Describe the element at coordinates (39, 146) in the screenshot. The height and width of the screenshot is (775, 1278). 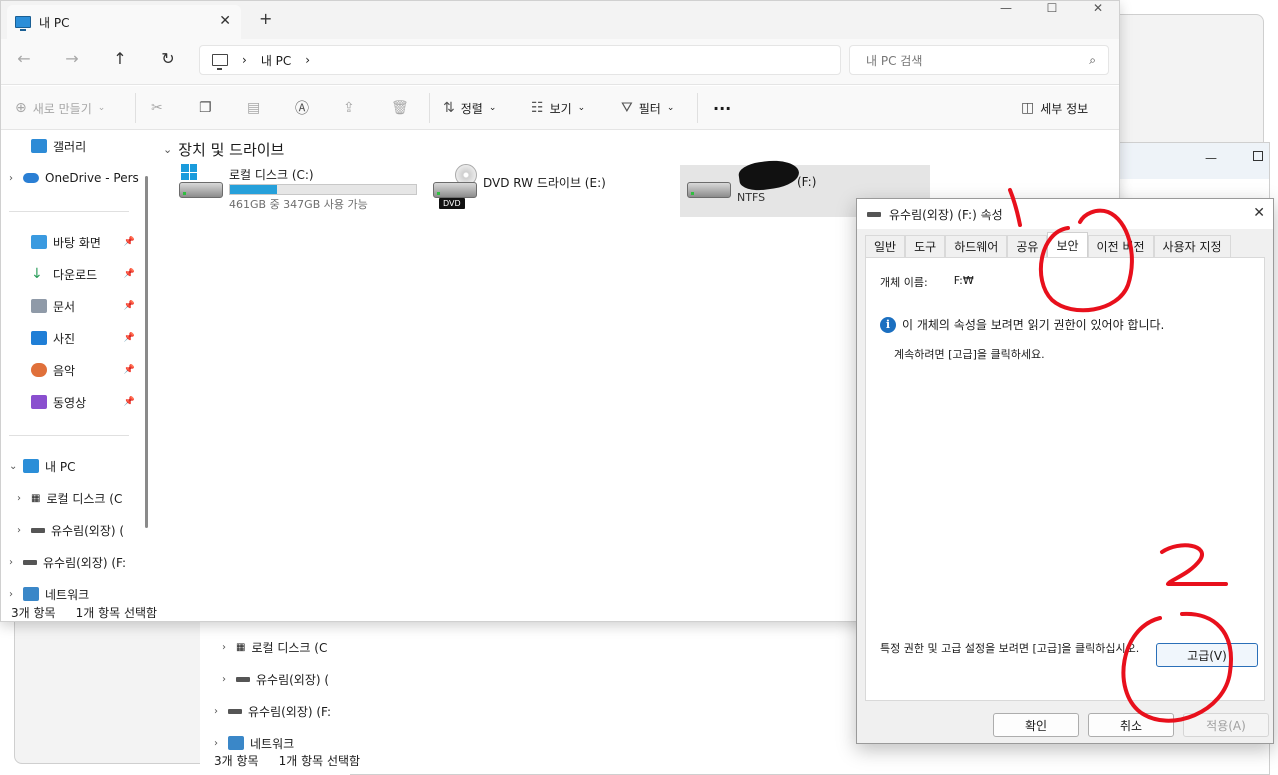
I see `gallery-icon` at that location.